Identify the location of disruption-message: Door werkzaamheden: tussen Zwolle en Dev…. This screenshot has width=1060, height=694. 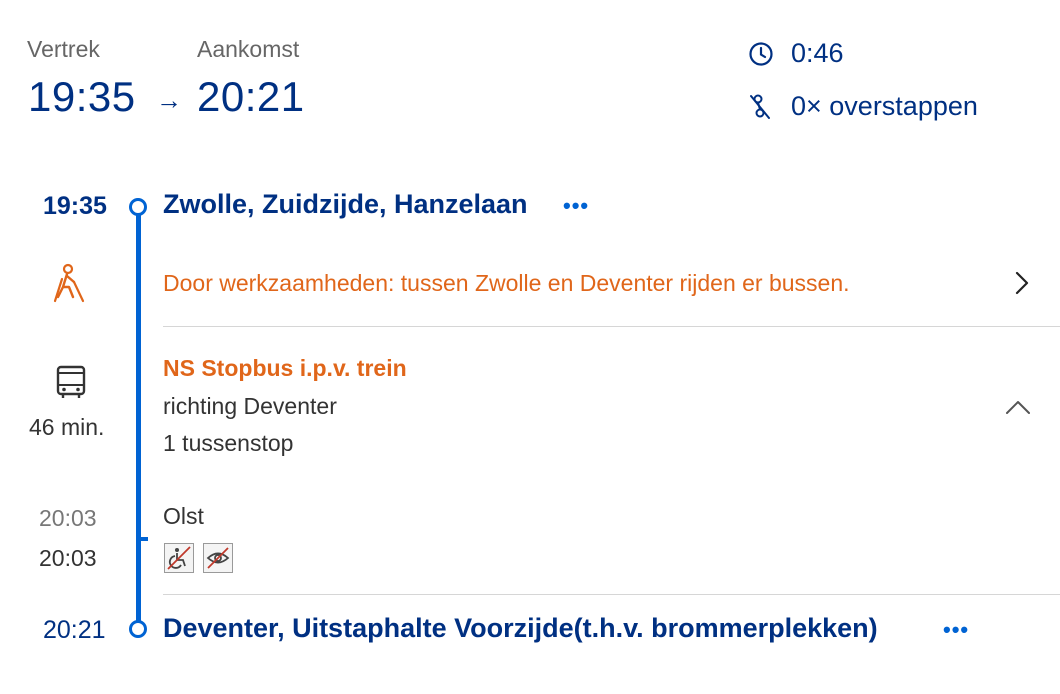
(506, 283).